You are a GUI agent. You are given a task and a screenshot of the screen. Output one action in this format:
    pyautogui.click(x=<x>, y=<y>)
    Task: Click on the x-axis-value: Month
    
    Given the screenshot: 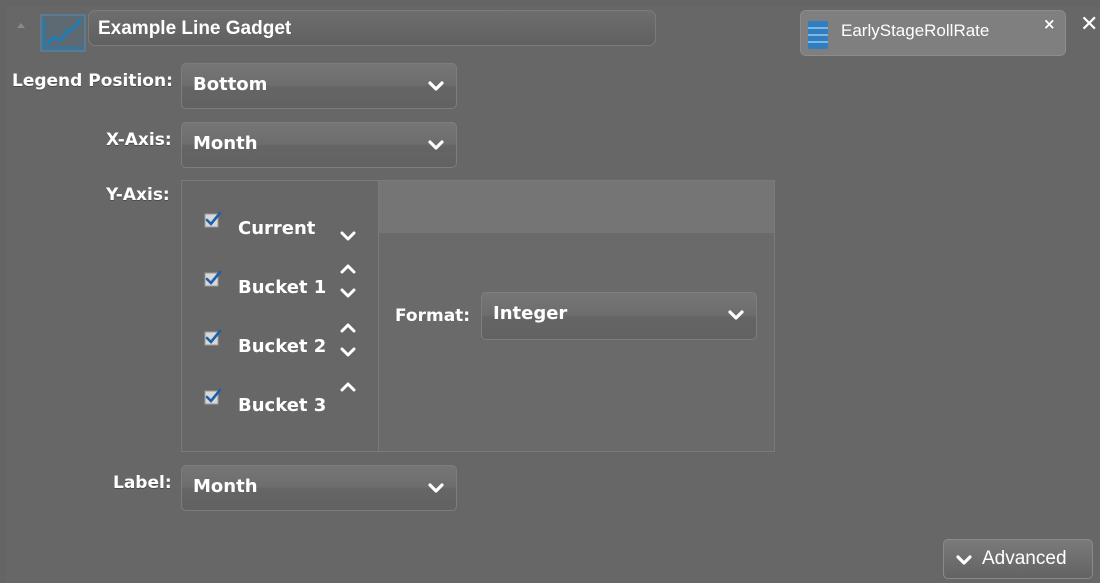 What is the action you would take?
    pyautogui.click(x=225, y=143)
    